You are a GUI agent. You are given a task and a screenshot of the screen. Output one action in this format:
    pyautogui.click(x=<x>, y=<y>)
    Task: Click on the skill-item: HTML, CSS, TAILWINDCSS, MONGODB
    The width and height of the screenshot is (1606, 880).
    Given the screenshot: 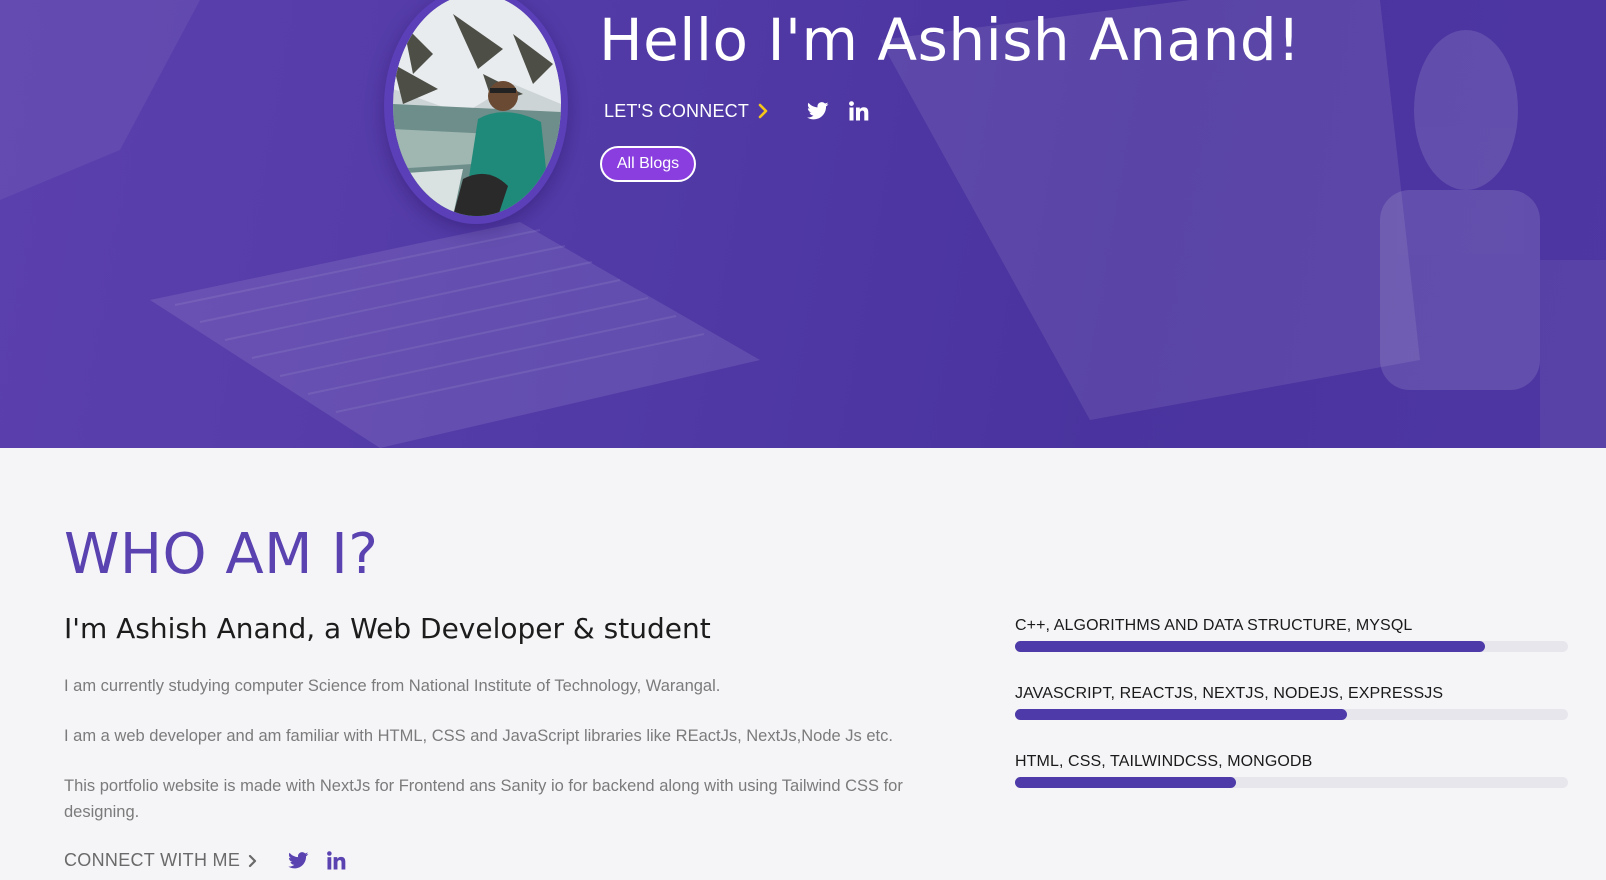 What is the action you would take?
    pyautogui.click(x=1291, y=770)
    